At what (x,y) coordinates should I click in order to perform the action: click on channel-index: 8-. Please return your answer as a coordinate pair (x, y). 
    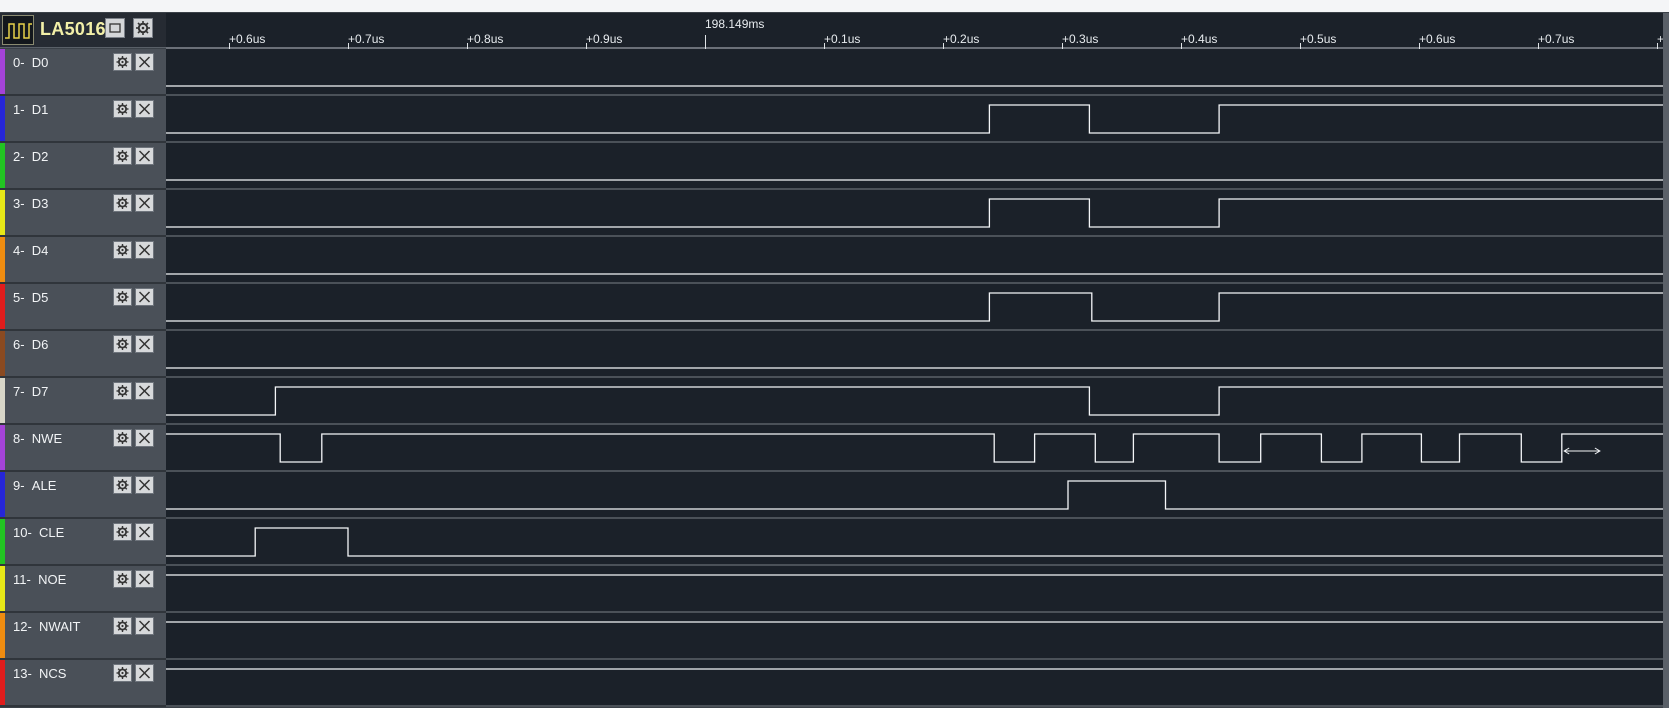
    Looking at the image, I should click on (19, 438).